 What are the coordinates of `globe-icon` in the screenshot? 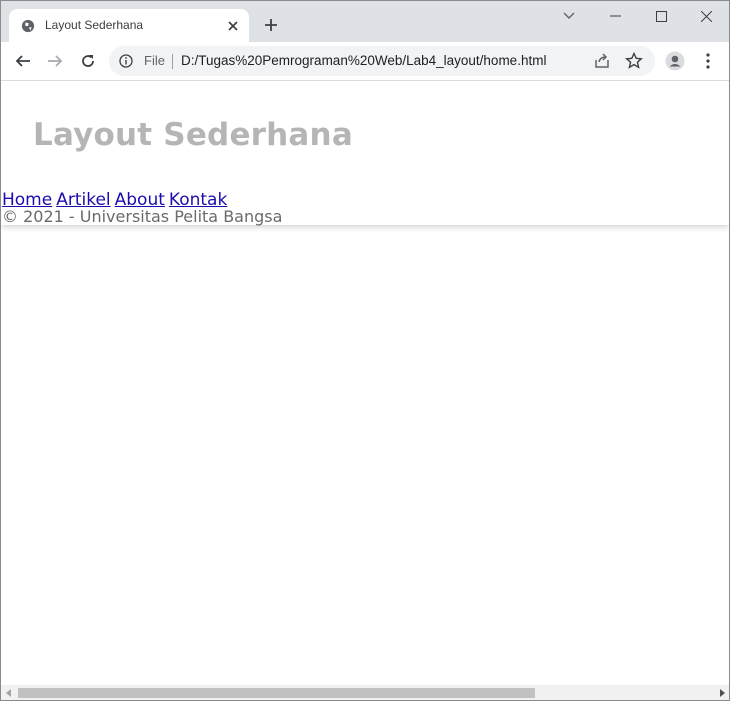 It's located at (28, 26).